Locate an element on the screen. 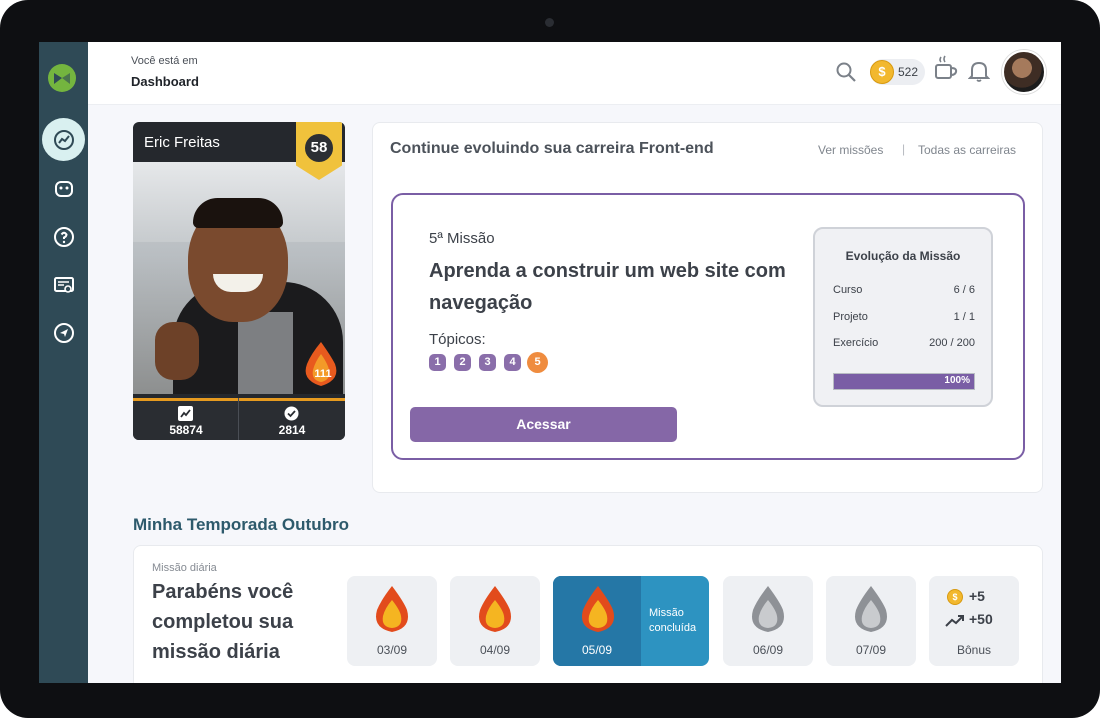 The image size is (1100, 718). help-icon is located at coordinates (63, 236).